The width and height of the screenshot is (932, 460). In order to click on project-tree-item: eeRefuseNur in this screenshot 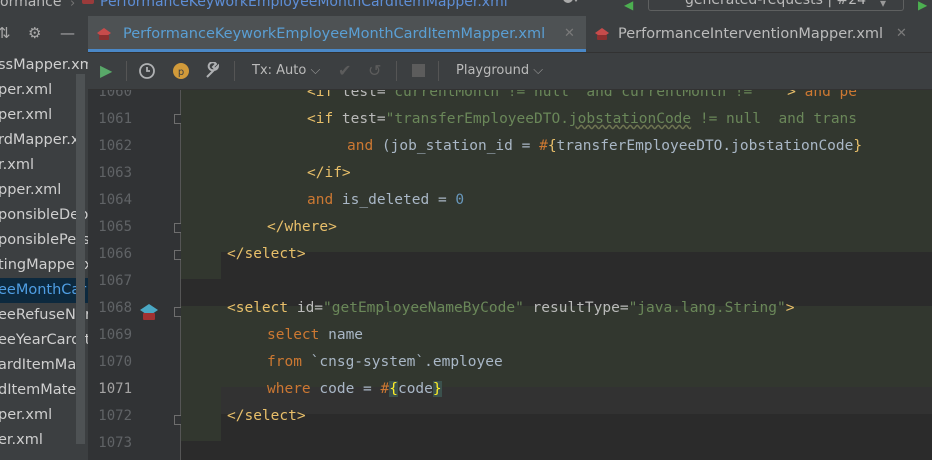, I will do `click(44, 315)`.